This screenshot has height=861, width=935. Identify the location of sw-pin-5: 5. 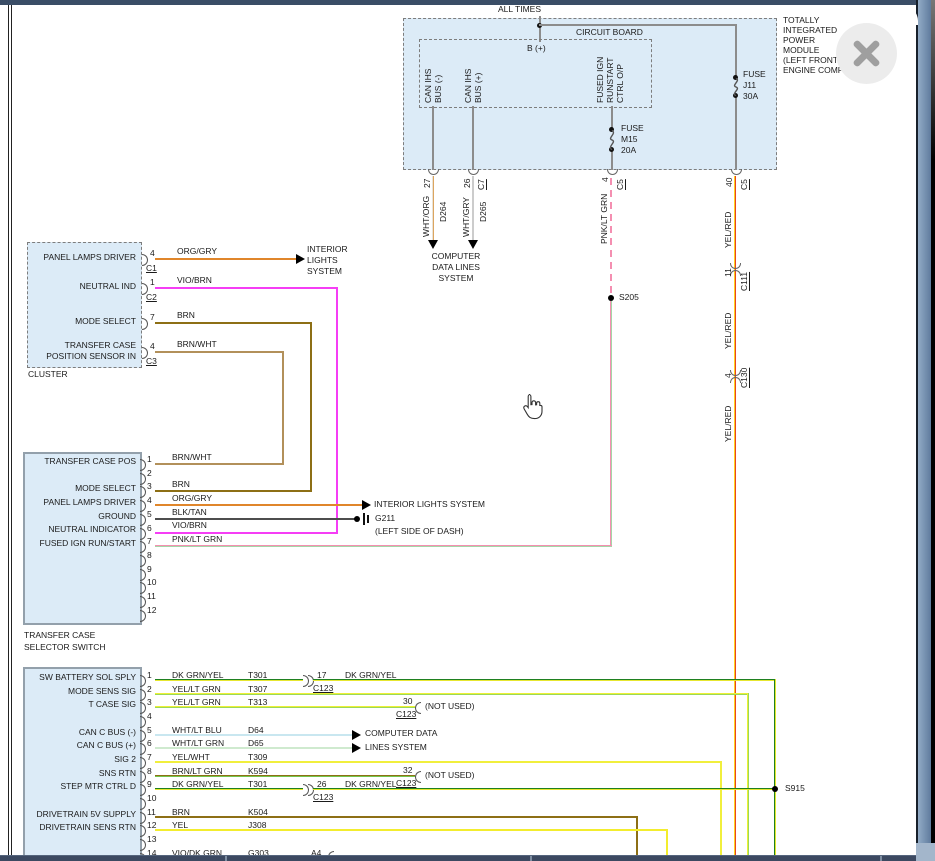
(149, 730).